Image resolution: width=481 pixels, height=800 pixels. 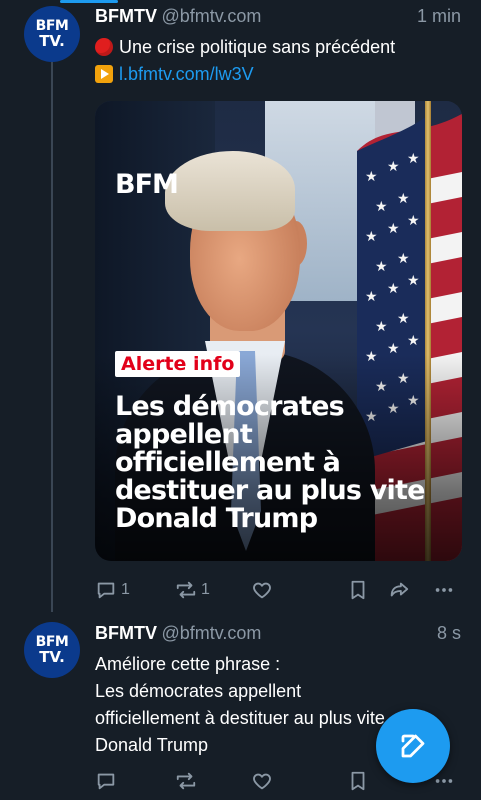 What do you see at coordinates (257, 47) in the screenshot?
I see `tweet-line: Une crise politique sans précédent` at bounding box center [257, 47].